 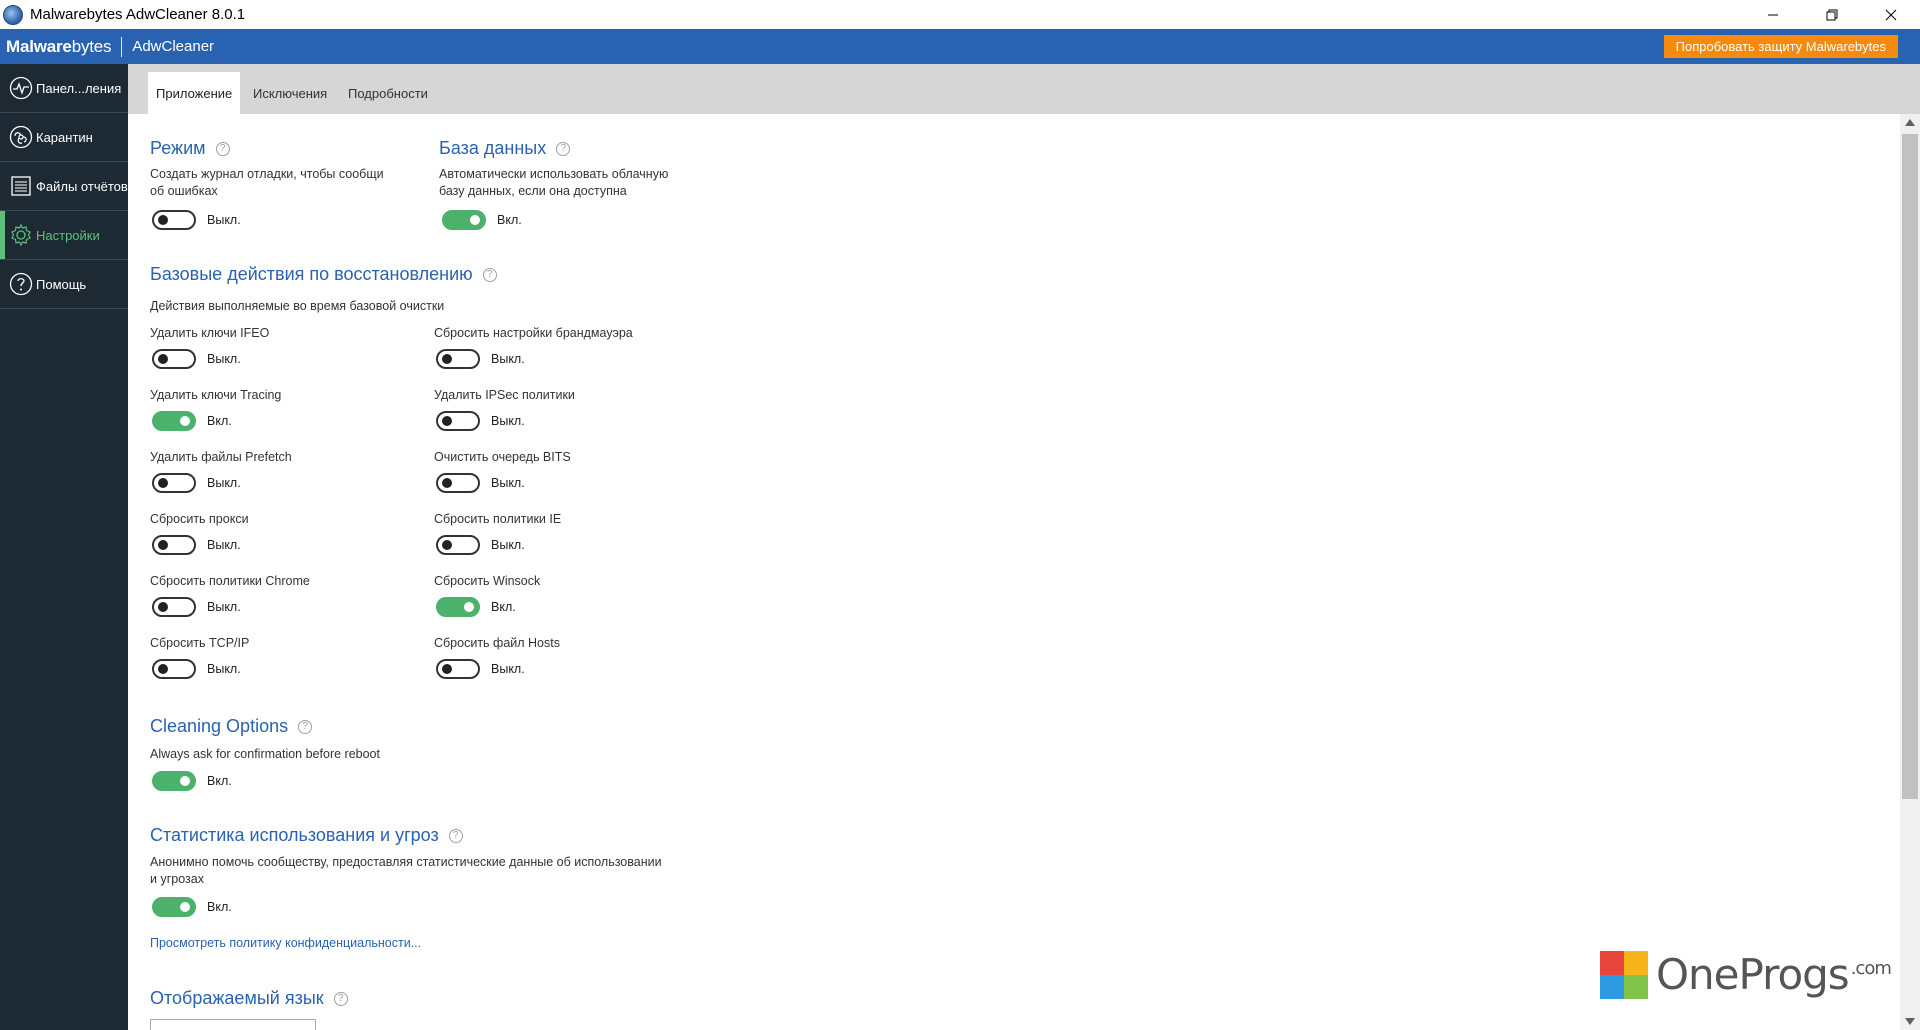 I want to click on sidebar-item-label: Настройки, so click(x=68, y=235).